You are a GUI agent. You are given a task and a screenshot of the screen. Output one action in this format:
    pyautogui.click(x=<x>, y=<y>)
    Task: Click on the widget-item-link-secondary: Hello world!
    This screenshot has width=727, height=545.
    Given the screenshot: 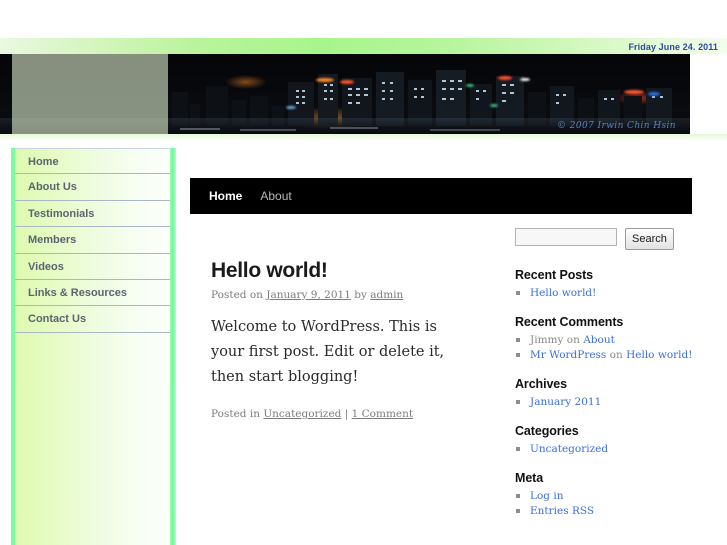 What is the action you would take?
    pyautogui.click(x=659, y=355)
    